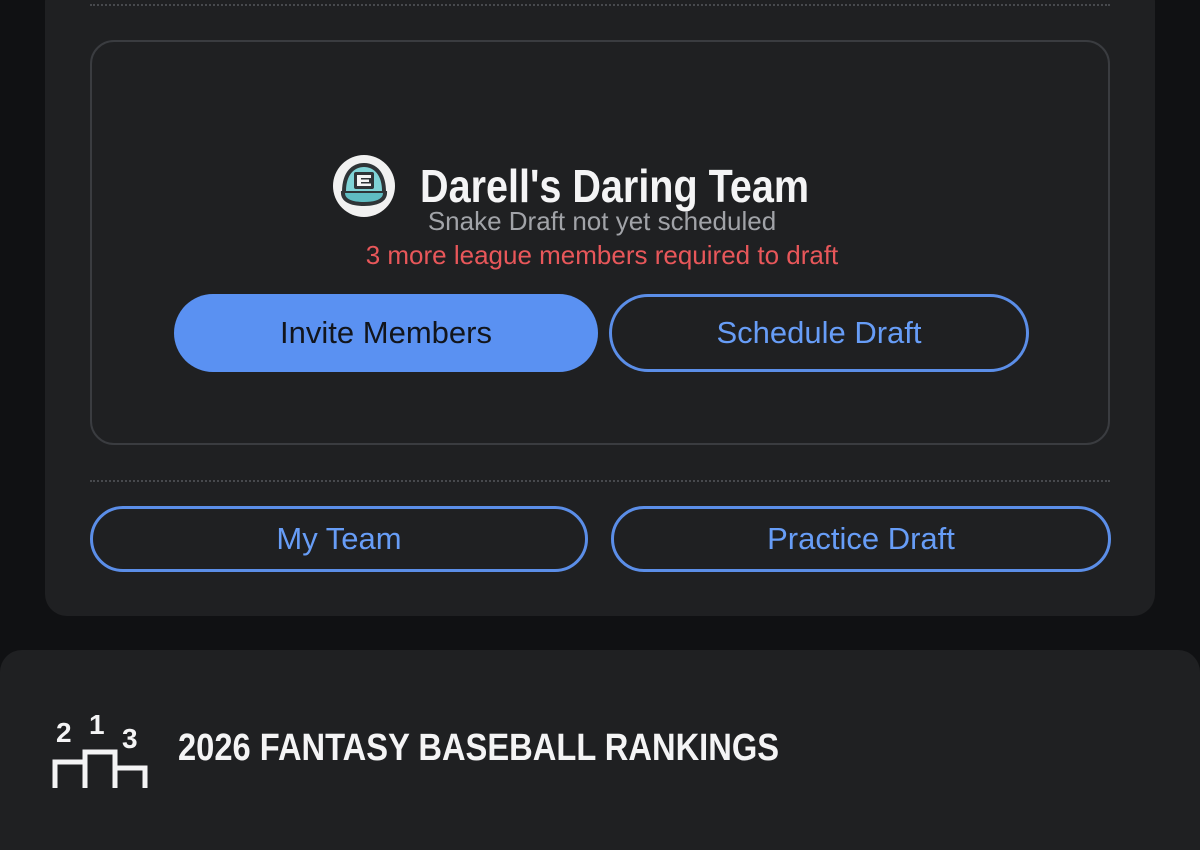 The width and height of the screenshot is (1200, 850). Describe the element at coordinates (130, 738) in the screenshot. I see `svg-text: 3` at that location.